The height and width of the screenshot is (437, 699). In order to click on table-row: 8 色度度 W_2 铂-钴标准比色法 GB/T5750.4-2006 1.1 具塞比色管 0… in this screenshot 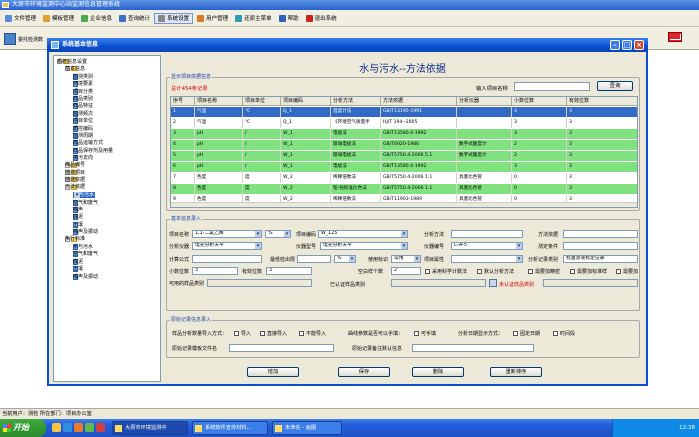, I will do `click(404, 189)`.